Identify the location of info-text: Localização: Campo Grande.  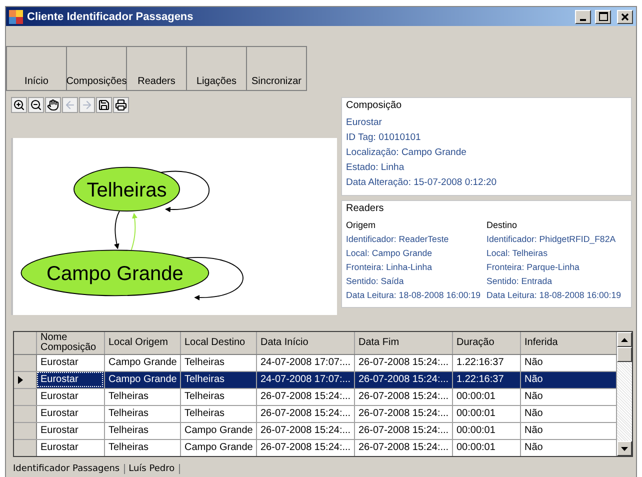
(407, 153).